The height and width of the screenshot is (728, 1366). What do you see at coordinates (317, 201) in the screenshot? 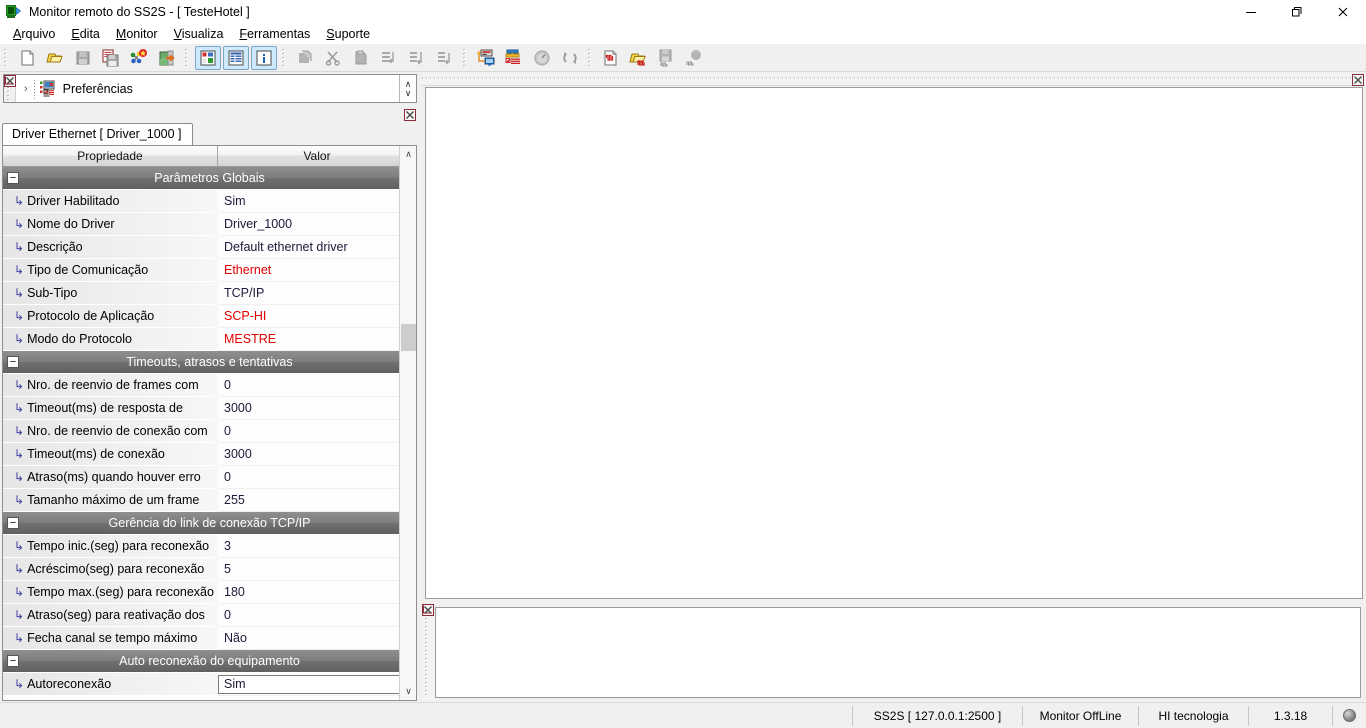
I see `property-value-cell: Sim` at bounding box center [317, 201].